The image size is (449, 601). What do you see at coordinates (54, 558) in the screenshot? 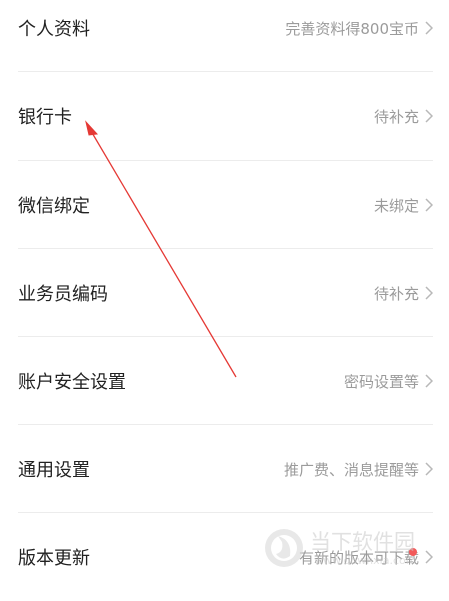
I see `settings-item-label: 版本更新` at bounding box center [54, 558].